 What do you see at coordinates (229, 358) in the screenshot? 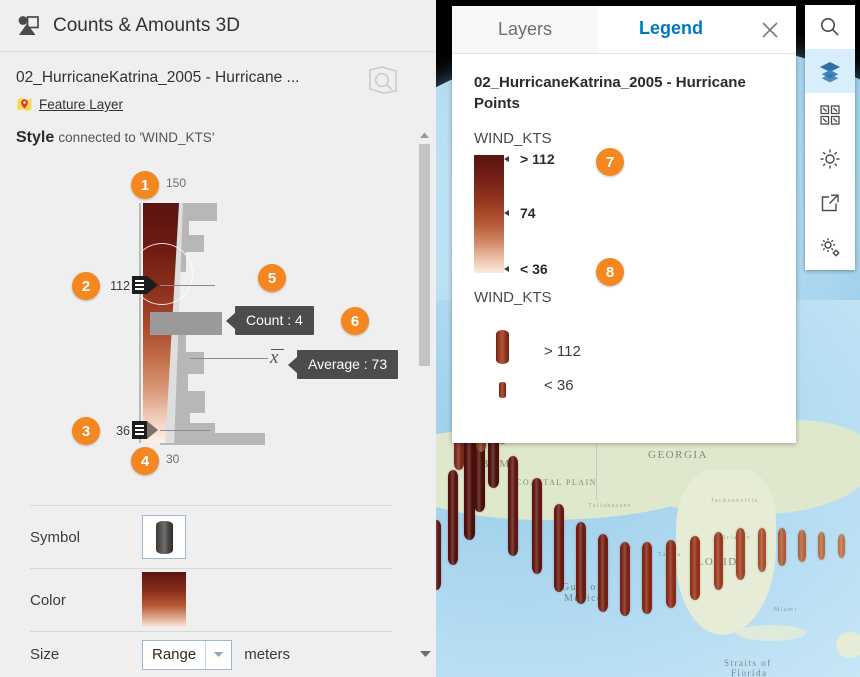
I see `average-leader` at bounding box center [229, 358].